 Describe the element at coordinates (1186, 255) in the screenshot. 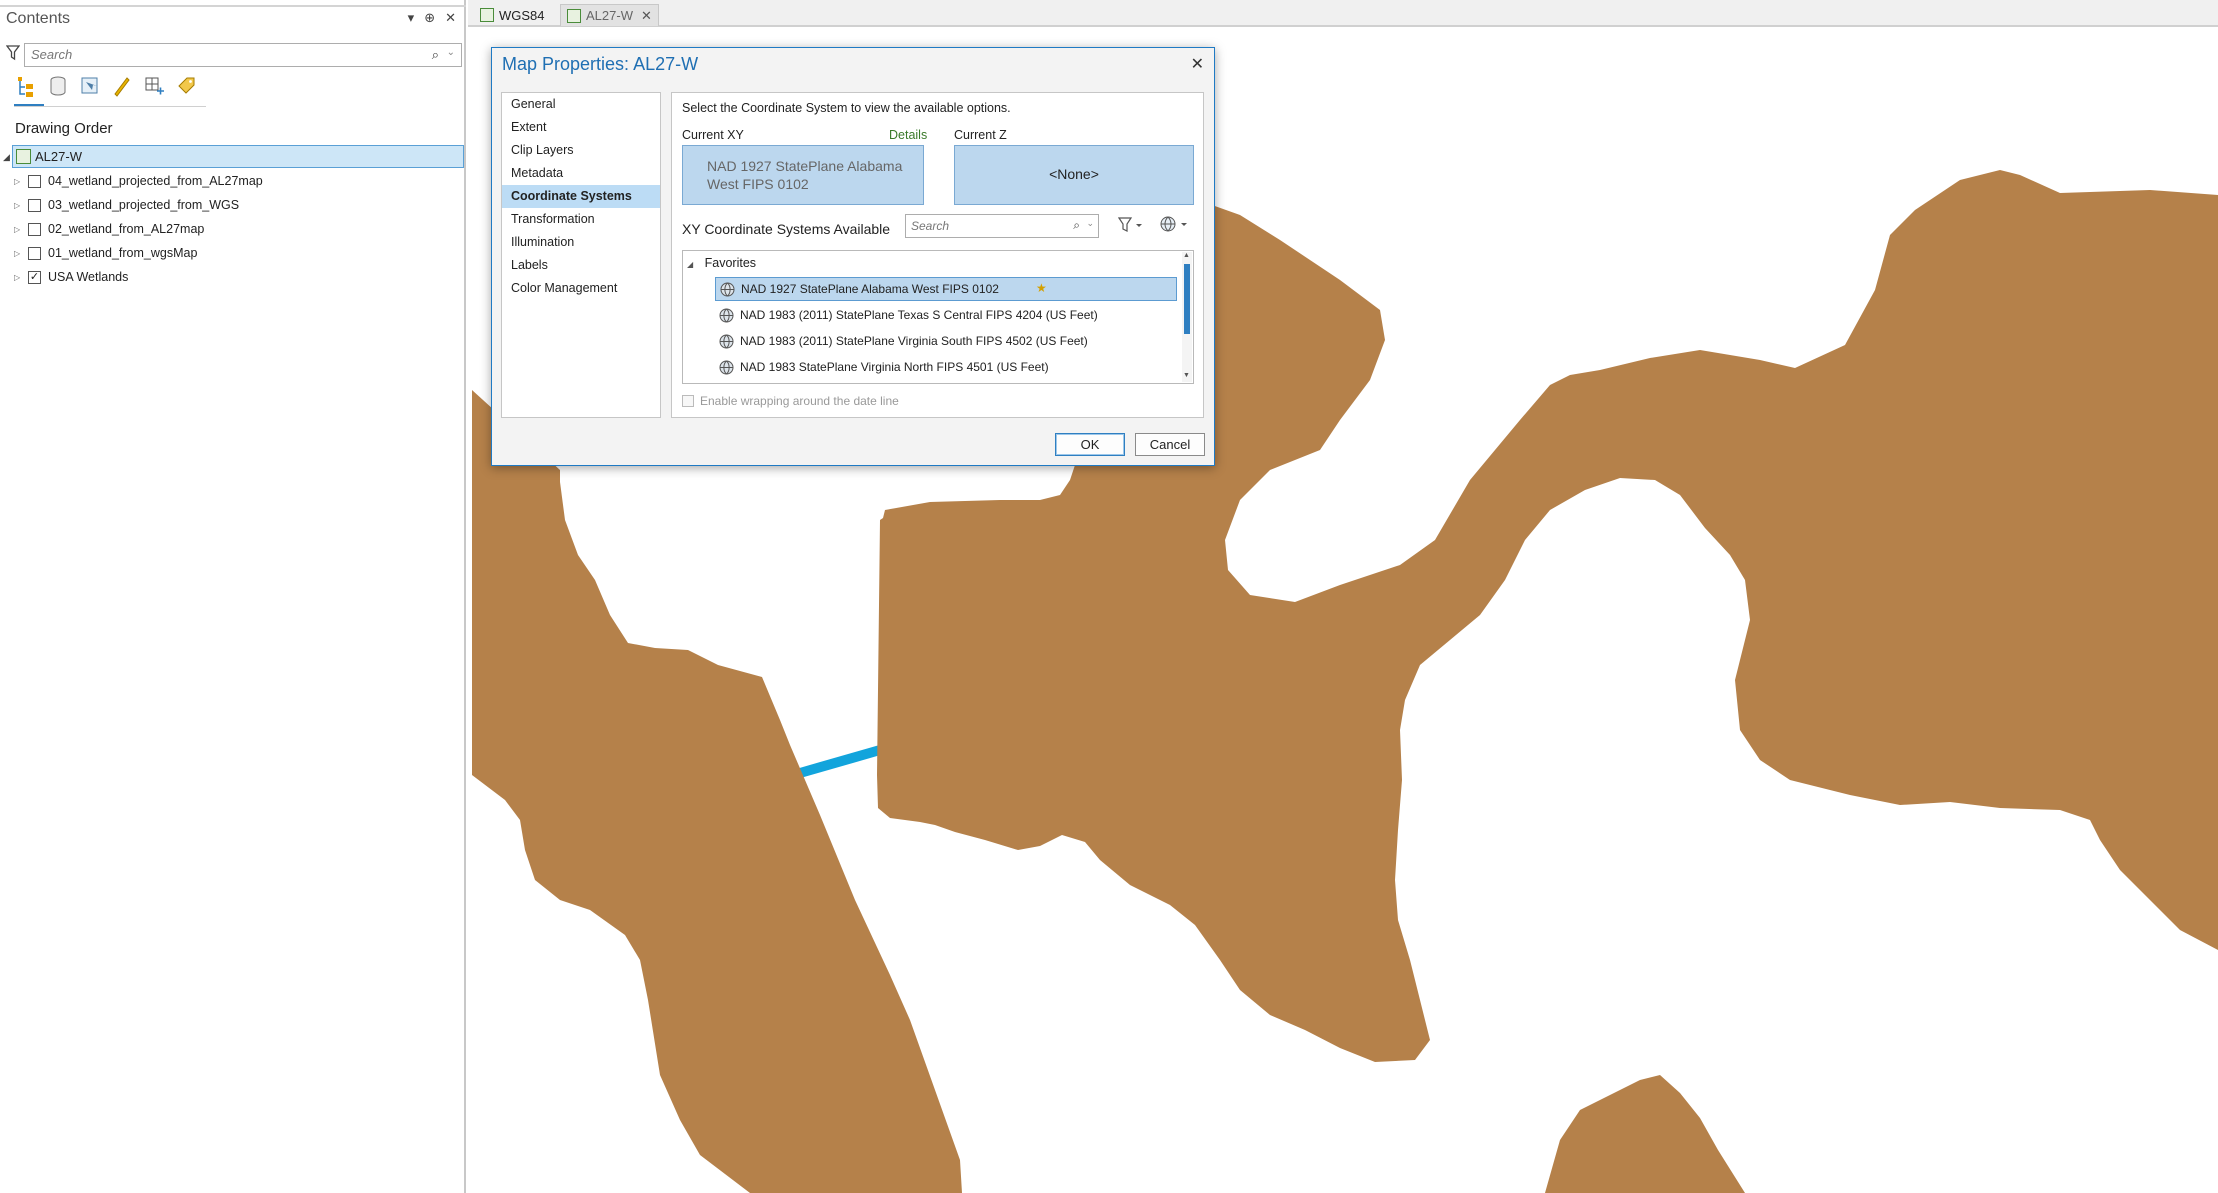

I see `scroll-up-icon: ▲` at that location.